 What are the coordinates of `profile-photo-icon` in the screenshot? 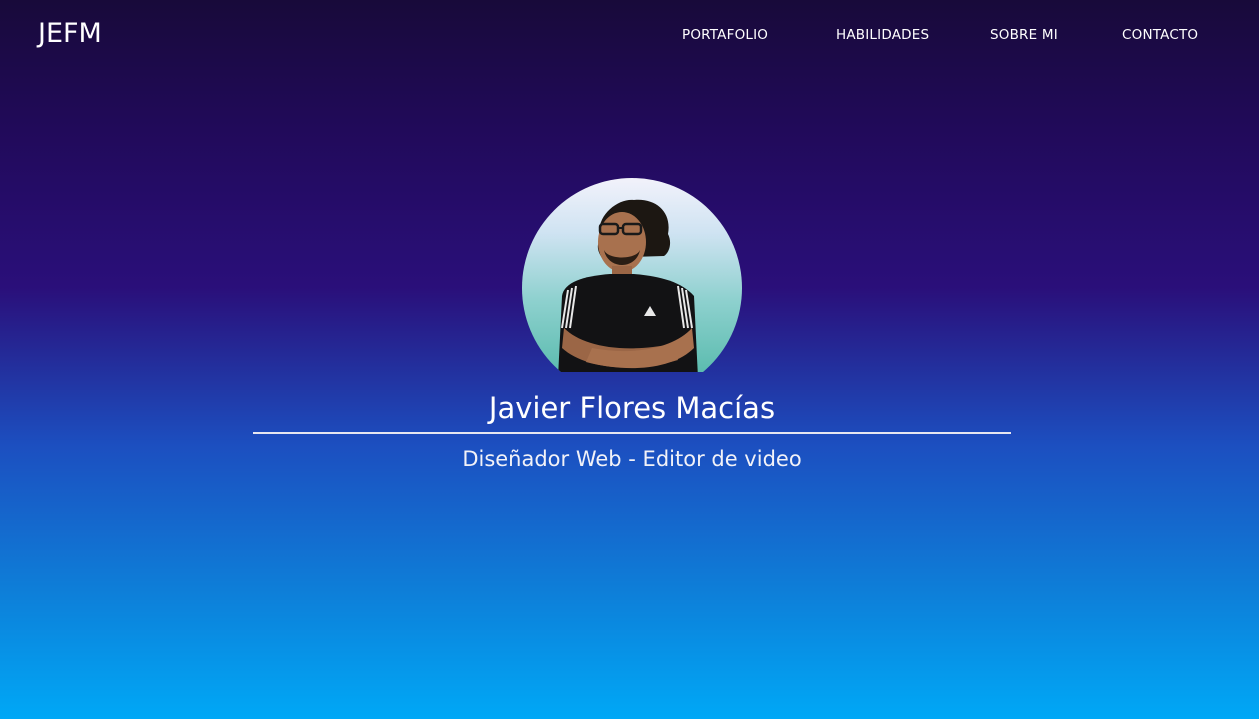 It's located at (628, 285).